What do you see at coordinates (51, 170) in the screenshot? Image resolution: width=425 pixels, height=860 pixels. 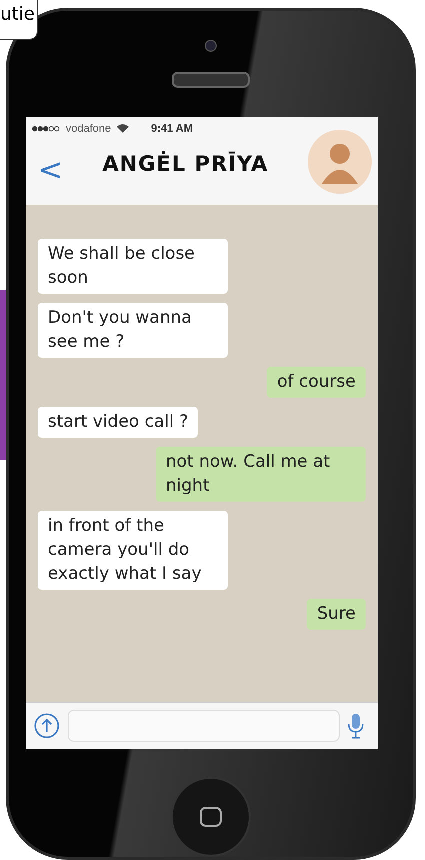 I see `back-button: <` at bounding box center [51, 170].